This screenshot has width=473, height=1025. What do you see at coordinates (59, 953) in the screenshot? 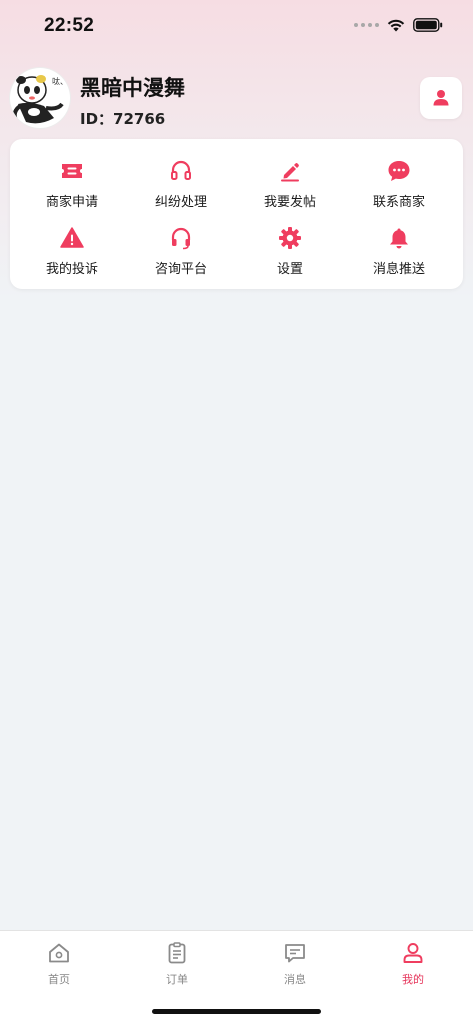
I see `home-icon` at bounding box center [59, 953].